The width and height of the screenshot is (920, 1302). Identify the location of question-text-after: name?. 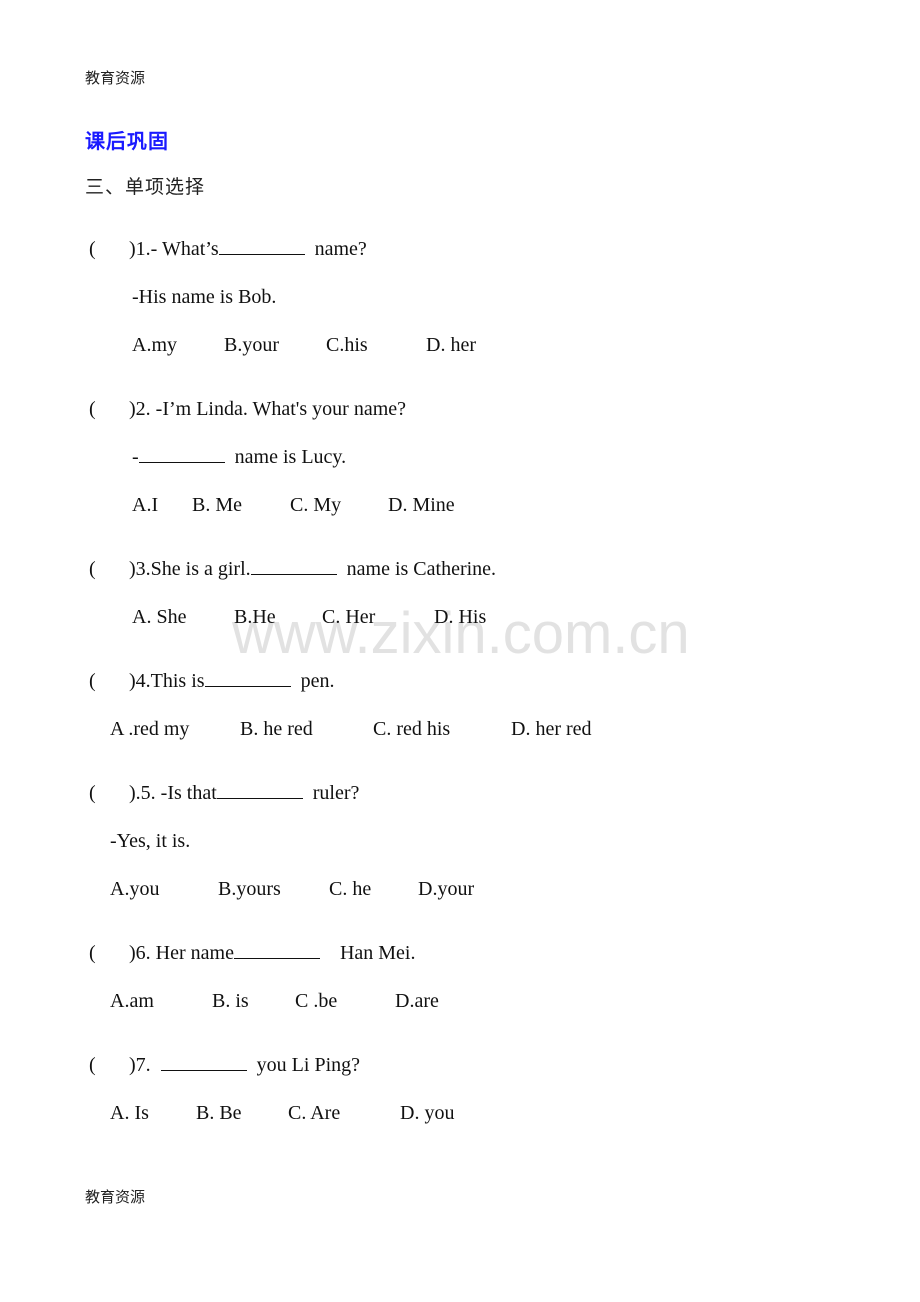
(340, 249).